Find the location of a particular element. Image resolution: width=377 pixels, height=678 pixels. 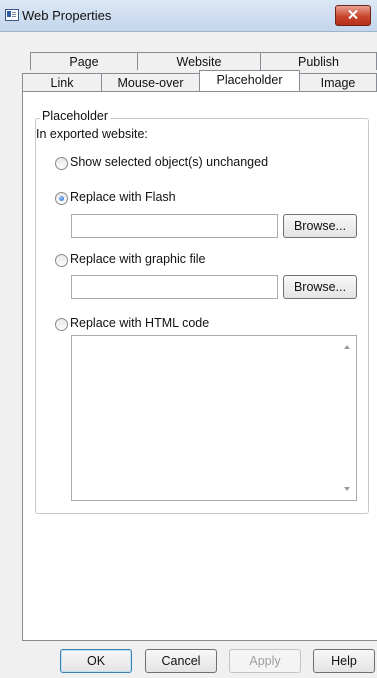

close-button is located at coordinates (353, 15).